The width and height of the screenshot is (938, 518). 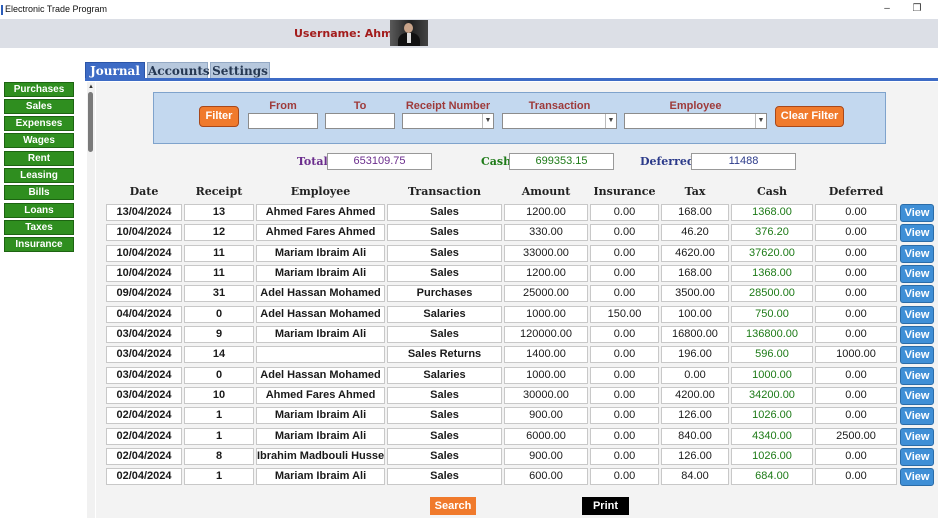 I want to click on cell-receipt: 11, so click(x=219, y=273).